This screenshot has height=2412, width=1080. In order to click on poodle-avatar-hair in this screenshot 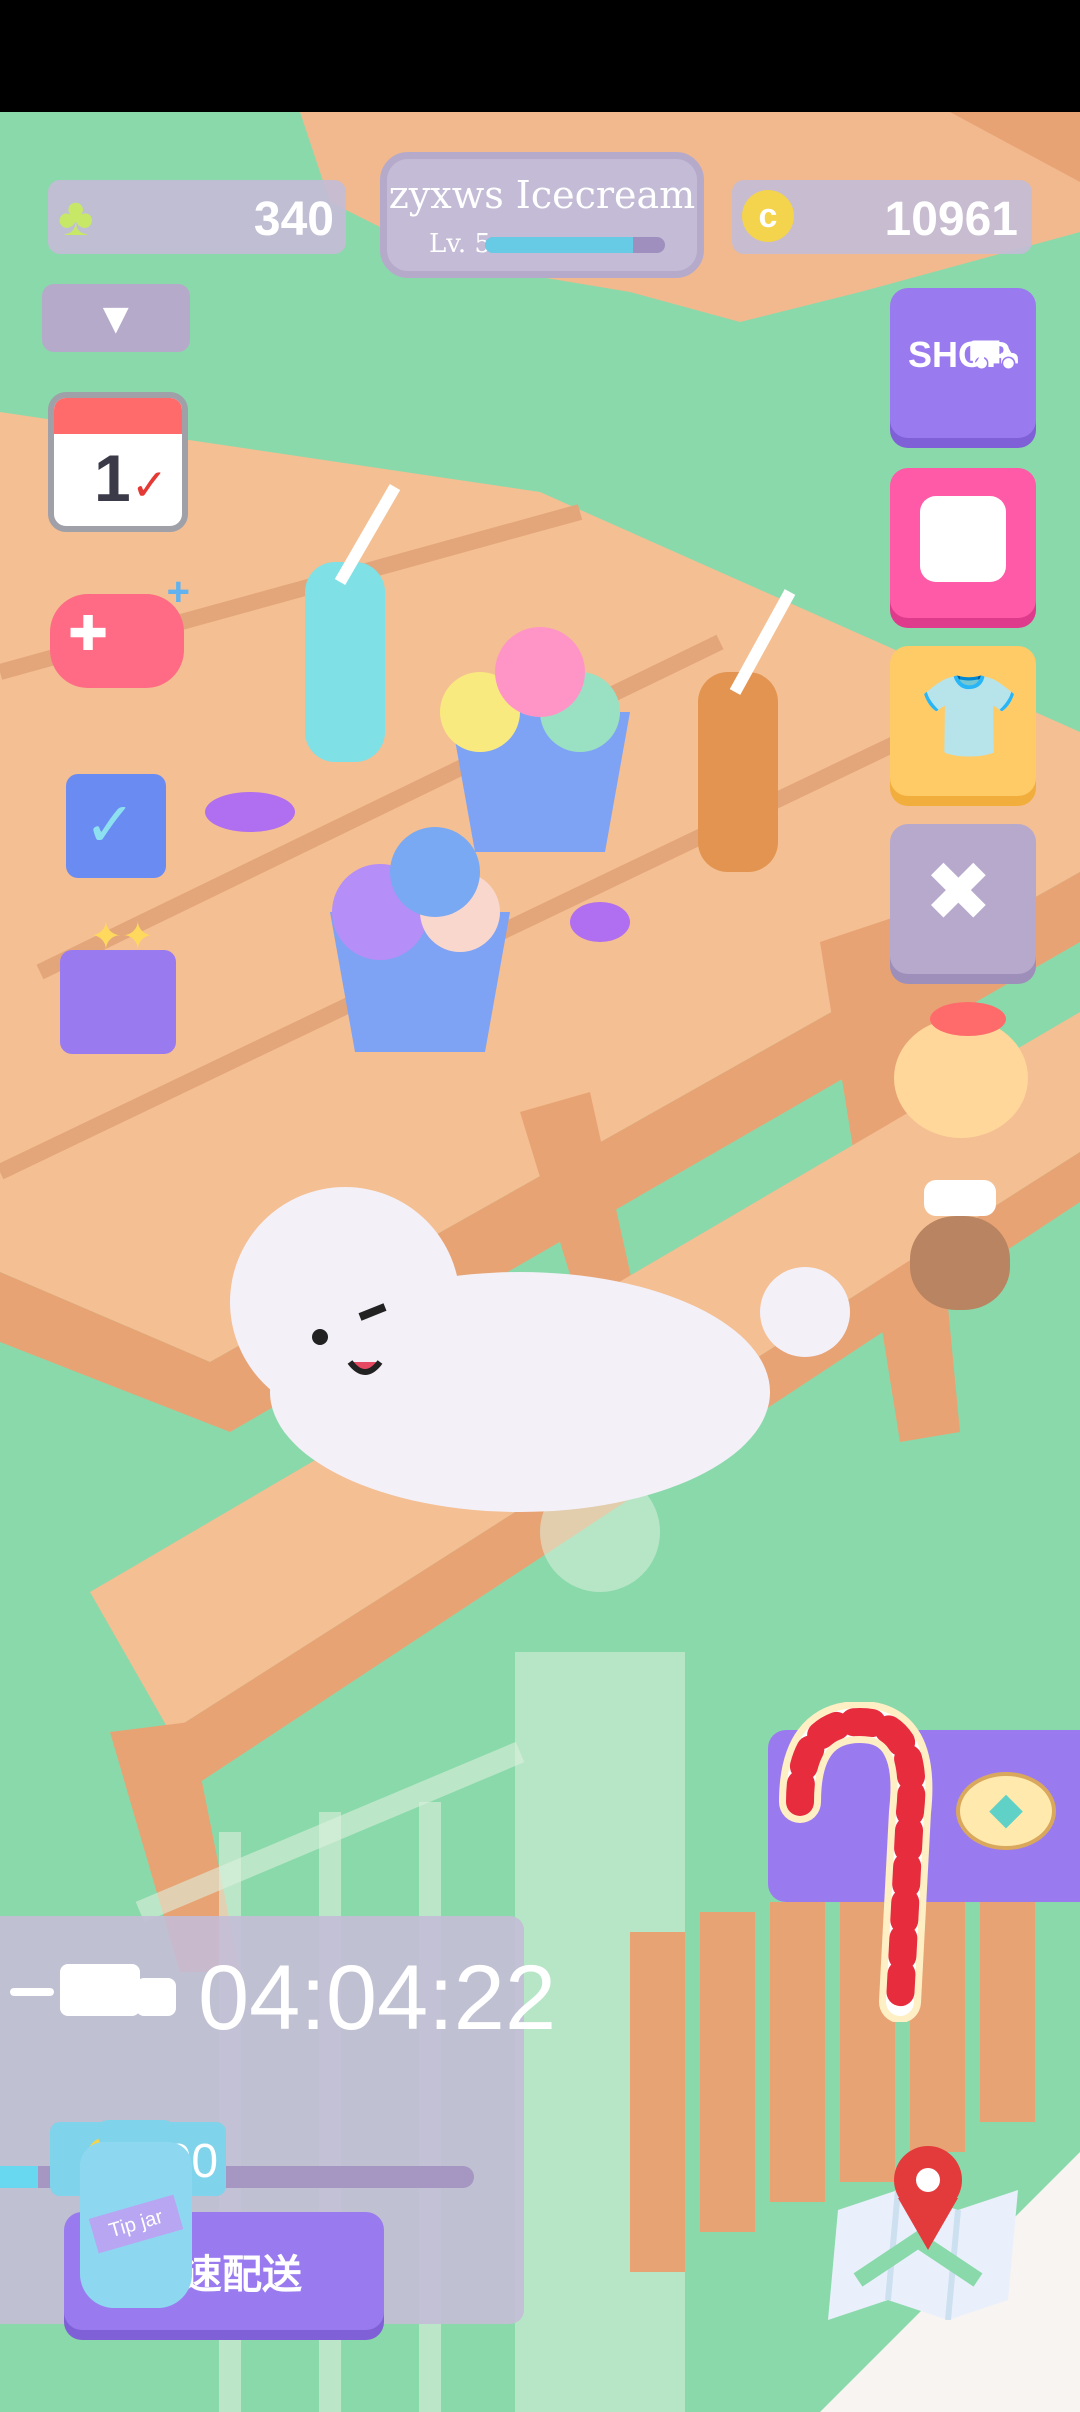, I will do `click(961, 1078)`.